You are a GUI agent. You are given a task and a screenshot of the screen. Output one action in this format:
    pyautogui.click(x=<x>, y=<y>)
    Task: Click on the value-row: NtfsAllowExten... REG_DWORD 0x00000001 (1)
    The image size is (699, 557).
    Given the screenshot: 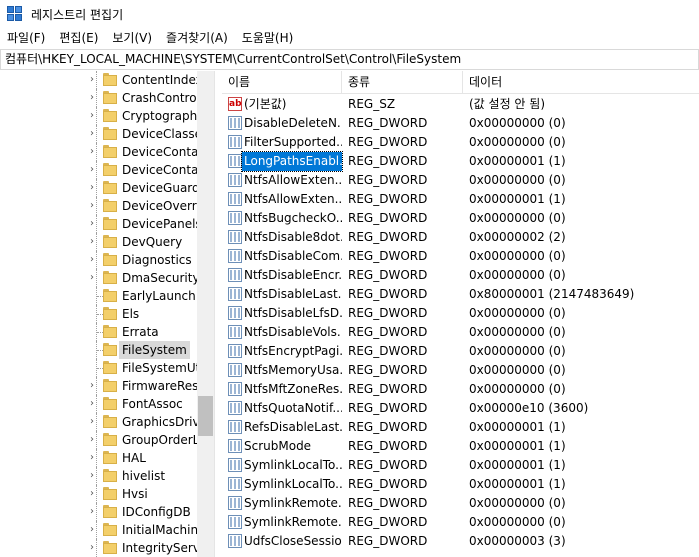 What is the action you would take?
    pyautogui.click(x=460, y=199)
    